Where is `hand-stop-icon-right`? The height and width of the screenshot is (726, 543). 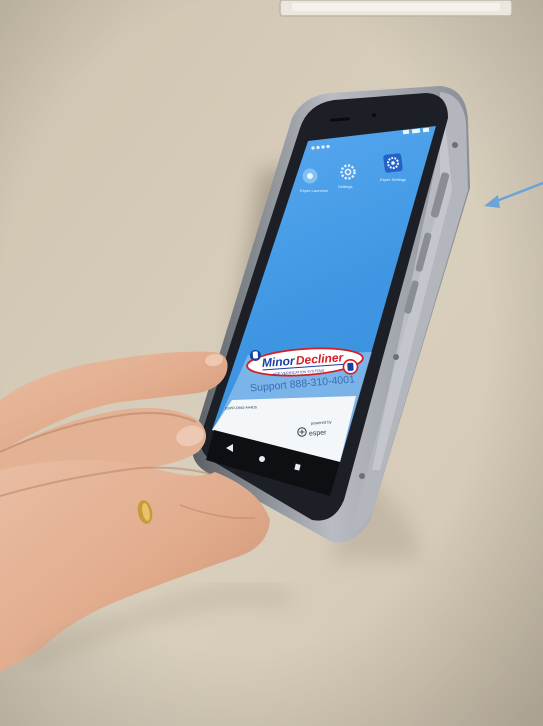
hand-stop-icon-right is located at coordinates (350, 367).